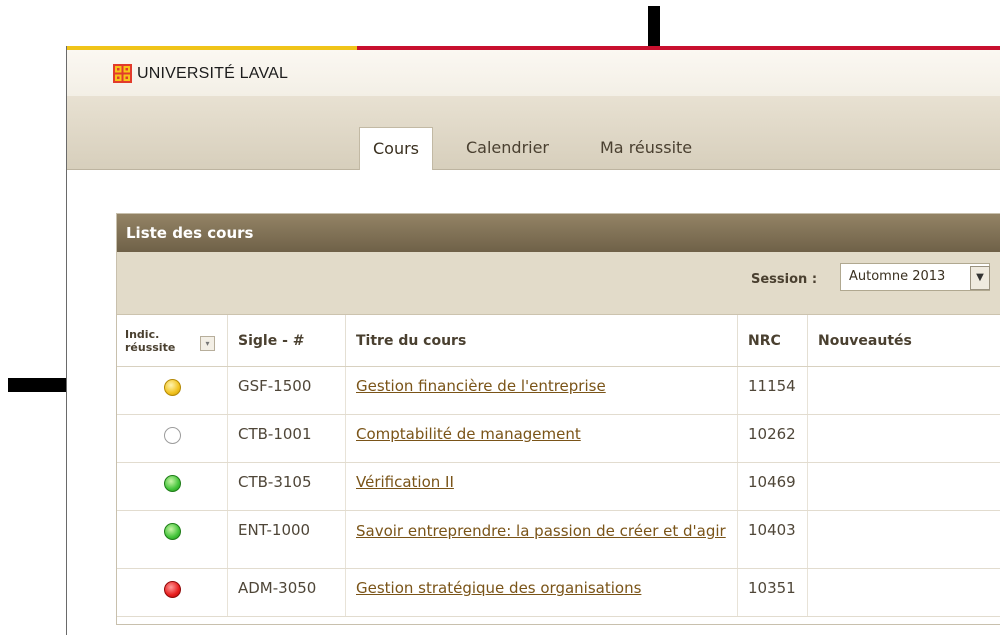  Describe the element at coordinates (405, 482) in the screenshot. I see `course-title-link: Vérification II` at that location.